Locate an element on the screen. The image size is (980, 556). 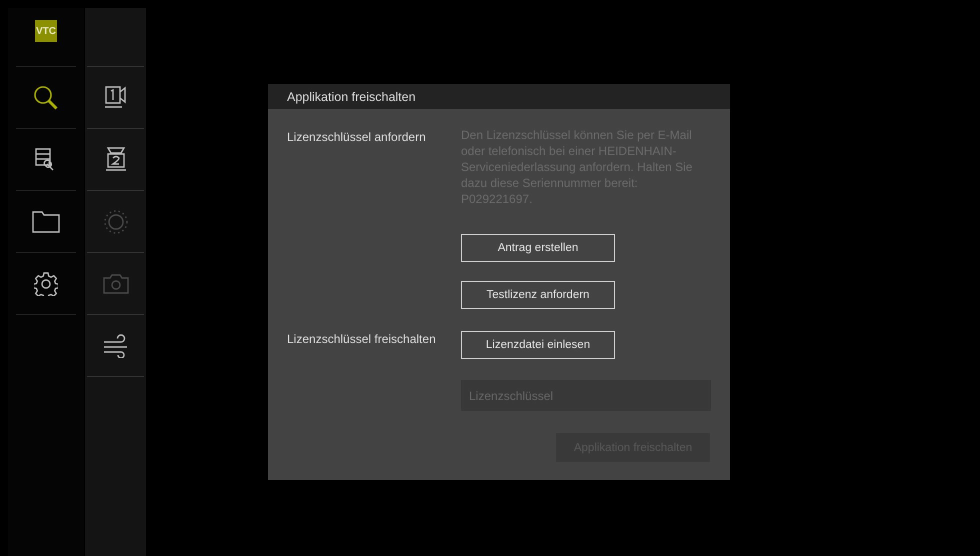
logo: VTC is located at coordinates (46, 31).